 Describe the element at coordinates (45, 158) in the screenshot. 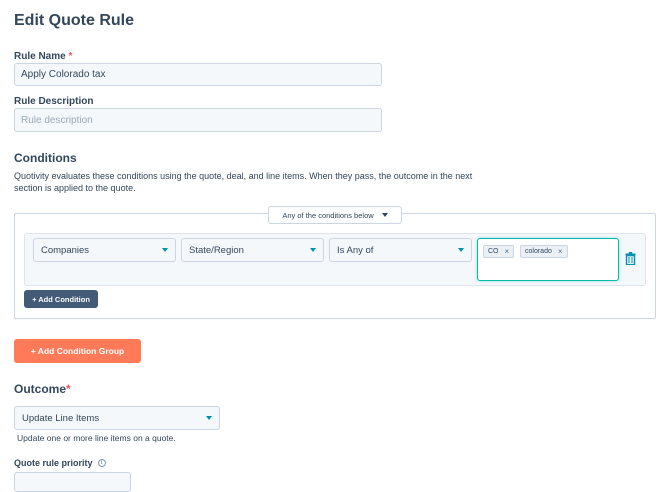

I see `conditions-title: Conditions` at that location.